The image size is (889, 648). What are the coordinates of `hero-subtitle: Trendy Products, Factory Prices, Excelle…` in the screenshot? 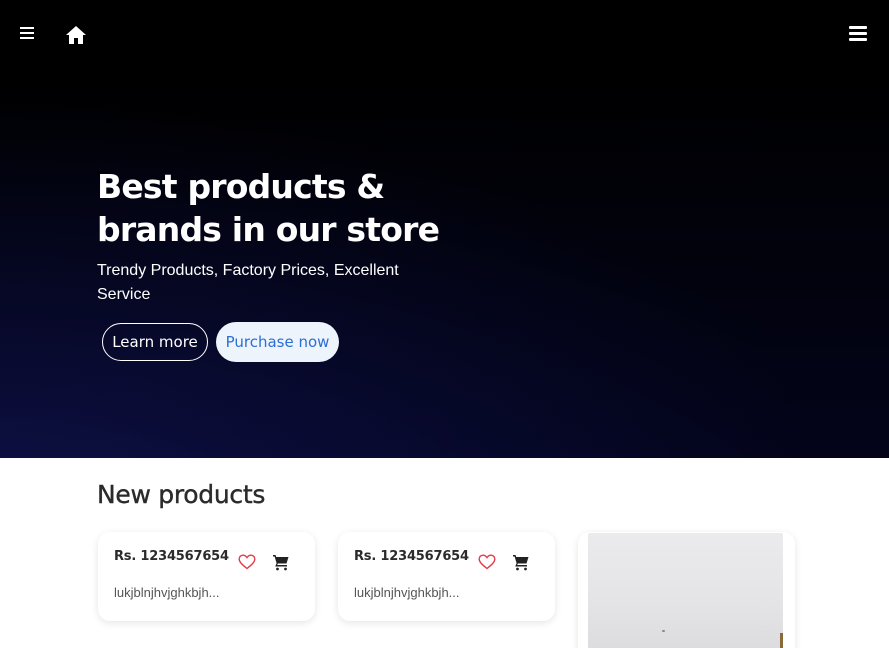 It's located at (248, 282).